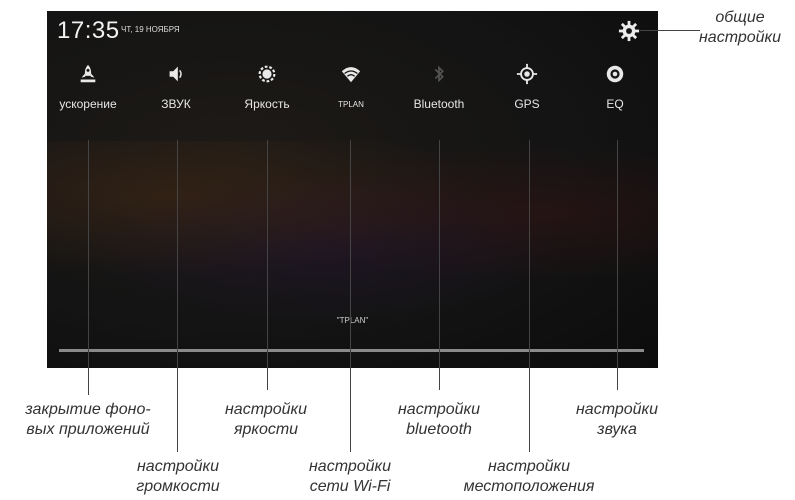  What do you see at coordinates (88, 419) in the screenshot?
I see `caption-boost: закрытие фоно- вых приложений` at bounding box center [88, 419].